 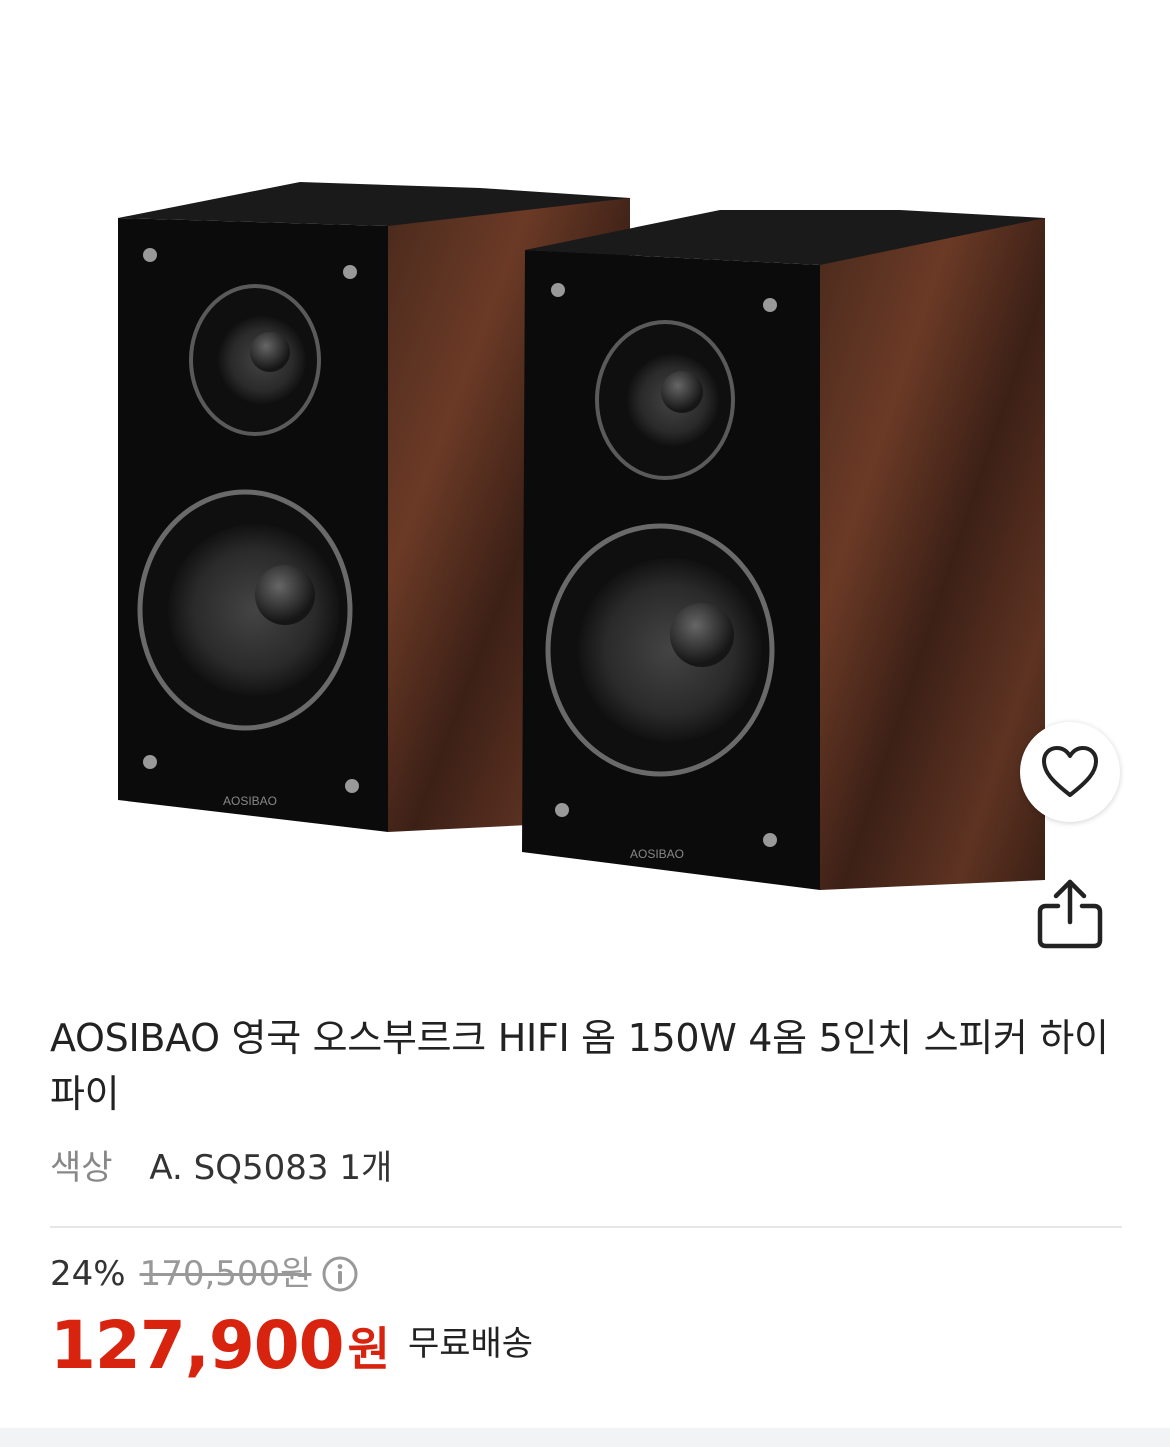 What do you see at coordinates (585, 1437) in the screenshot?
I see `bottom-strip` at bounding box center [585, 1437].